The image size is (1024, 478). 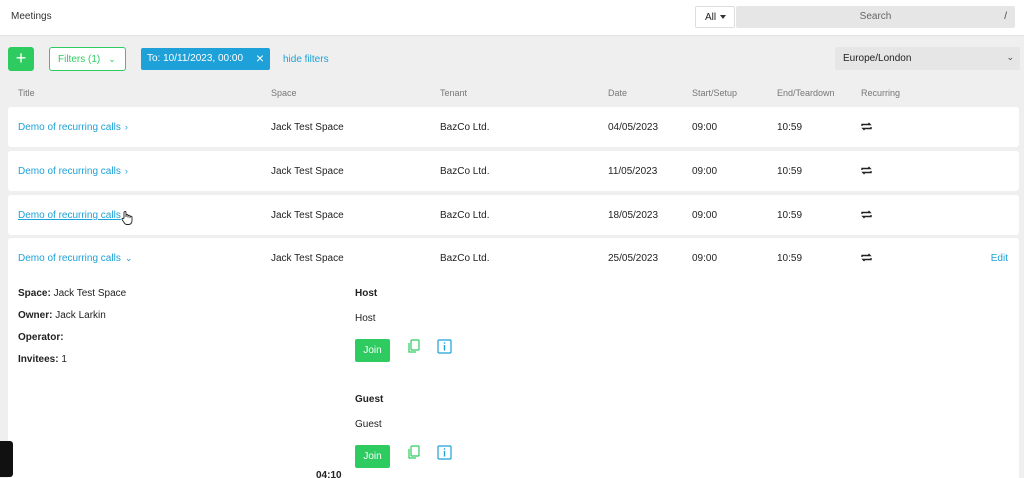 I want to click on filters-button: Filters (1) ⌄, so click(x=87, y=59).